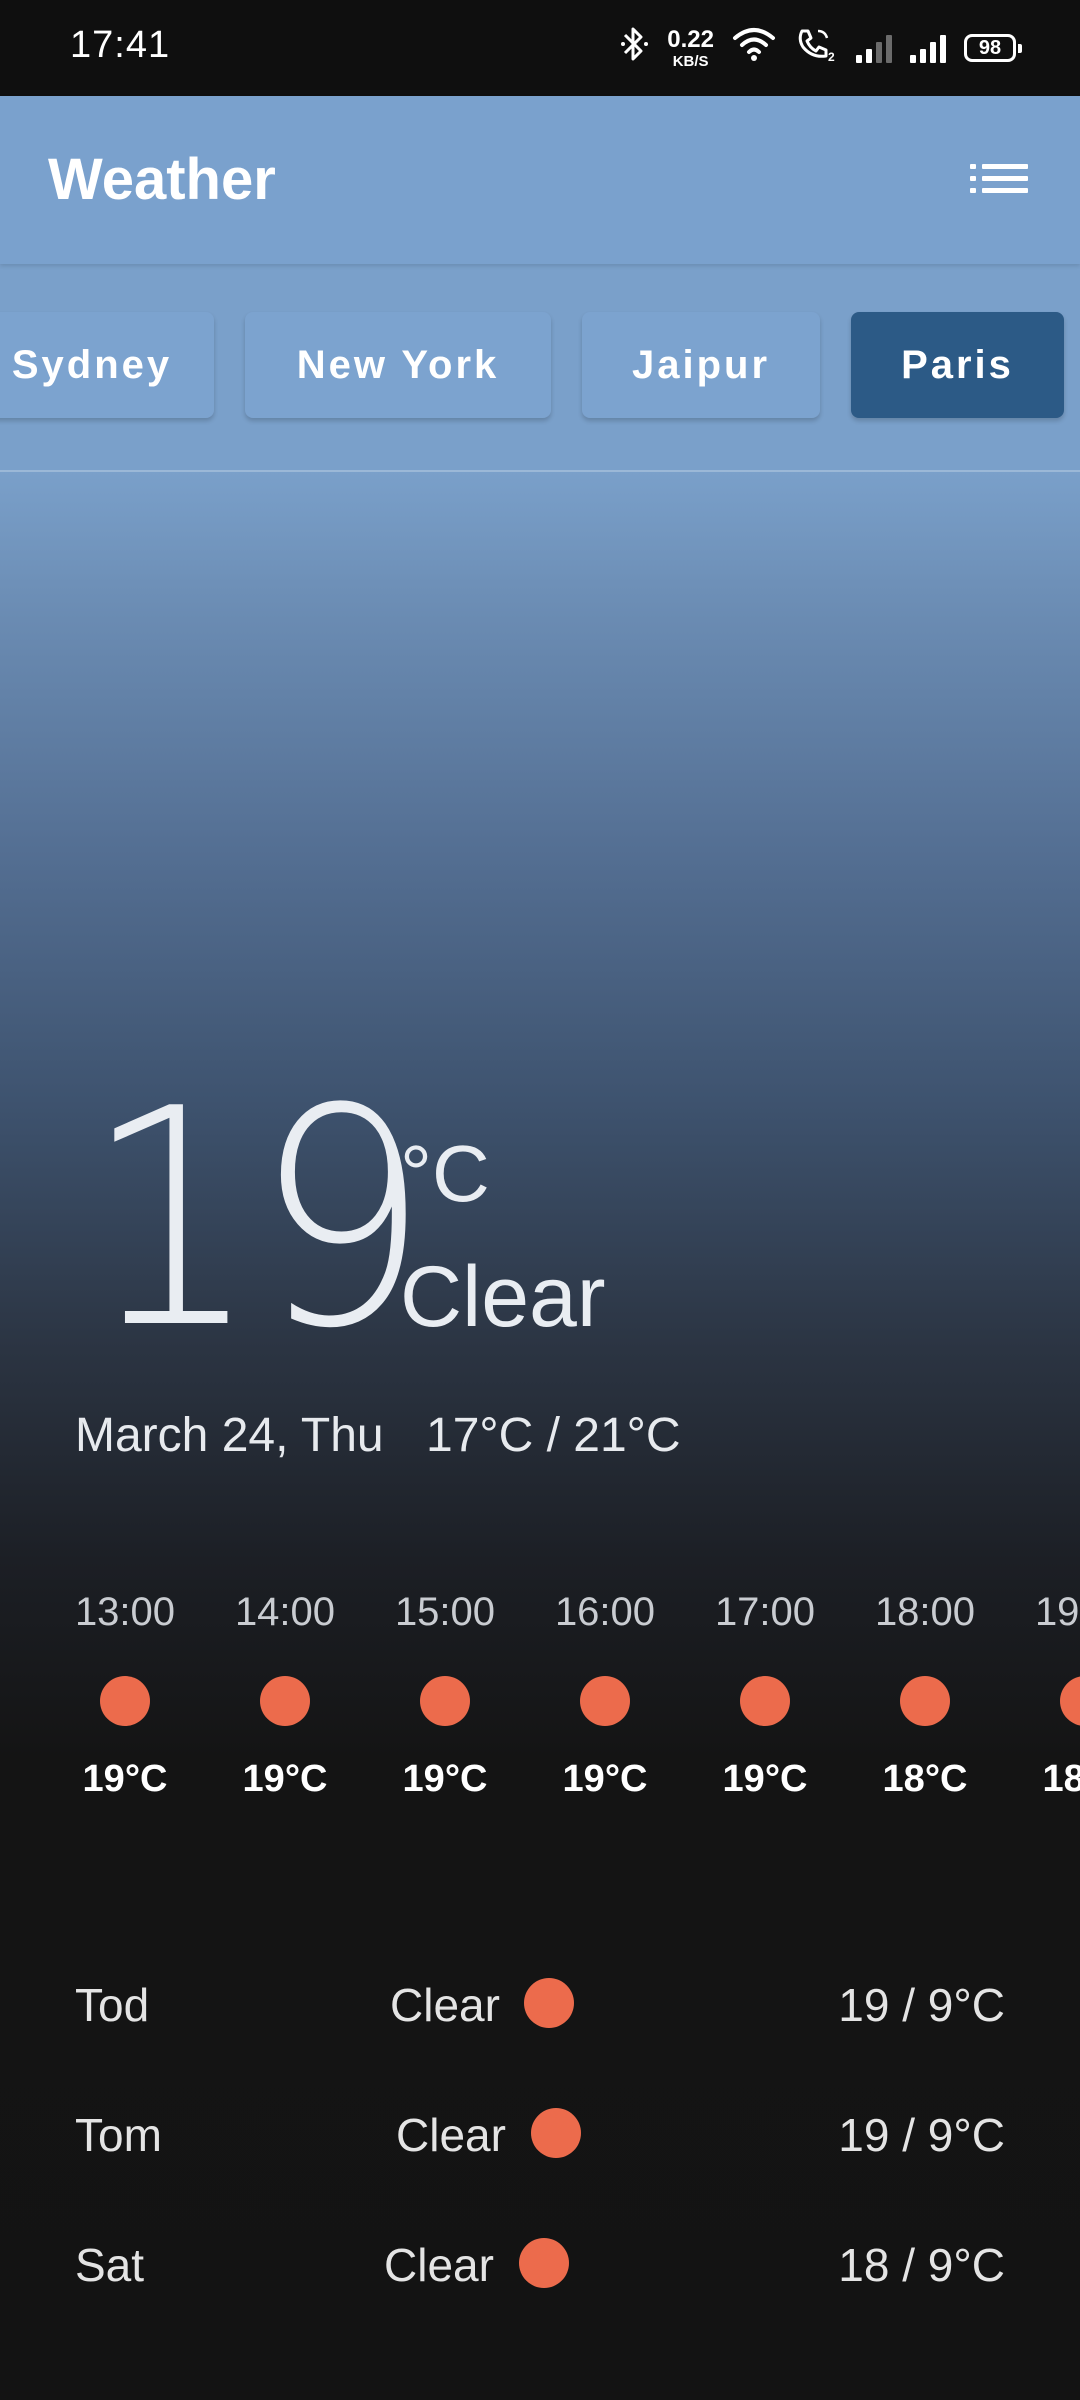  What do you see at coordinates (754, 48) in the screenshot?
I see `wifi-icon` at bounding box center [754, 48].